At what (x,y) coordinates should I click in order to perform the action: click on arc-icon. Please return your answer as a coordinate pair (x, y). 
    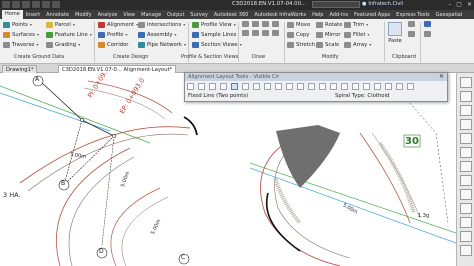
    Looking at the image, I should click on (275, 24).